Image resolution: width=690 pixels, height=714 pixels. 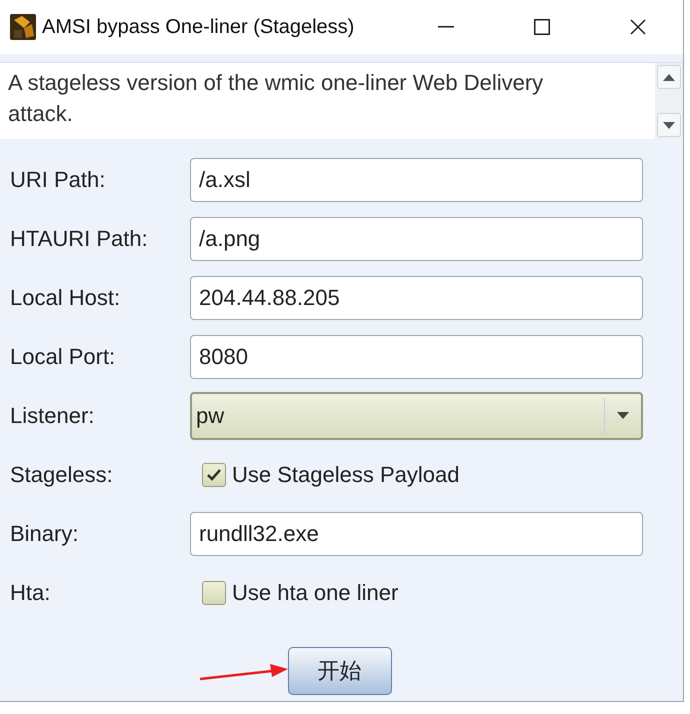 What do you see at coordinates (638, 27) in the screenshot?
I see `close-icon` at bounding box center [638, 27].